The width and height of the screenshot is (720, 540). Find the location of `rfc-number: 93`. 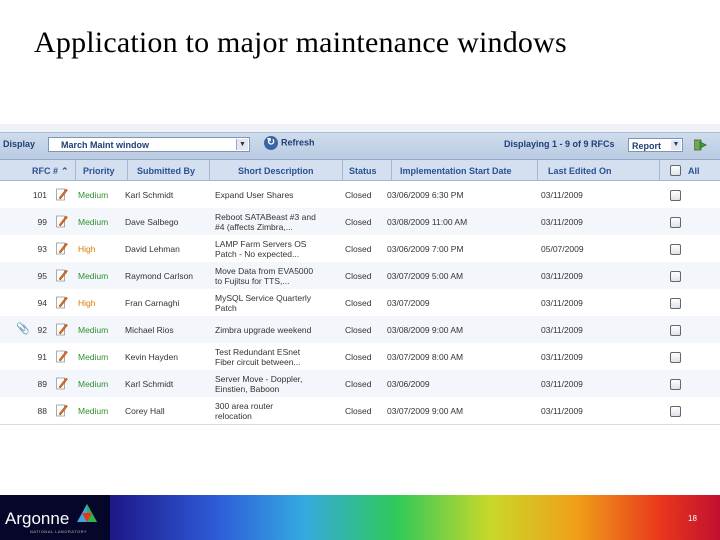

rfc-number: 93 is located at coordinates (37, 249).